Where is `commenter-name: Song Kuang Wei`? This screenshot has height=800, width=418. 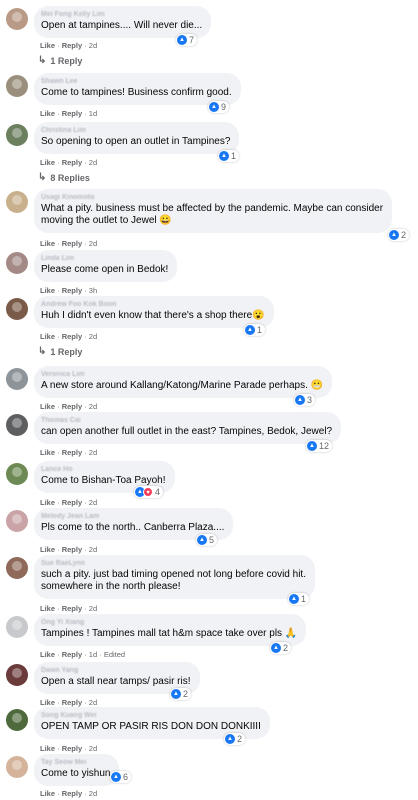
commenter-name: Song Kuang Wei is located at coordinates (151, 715).